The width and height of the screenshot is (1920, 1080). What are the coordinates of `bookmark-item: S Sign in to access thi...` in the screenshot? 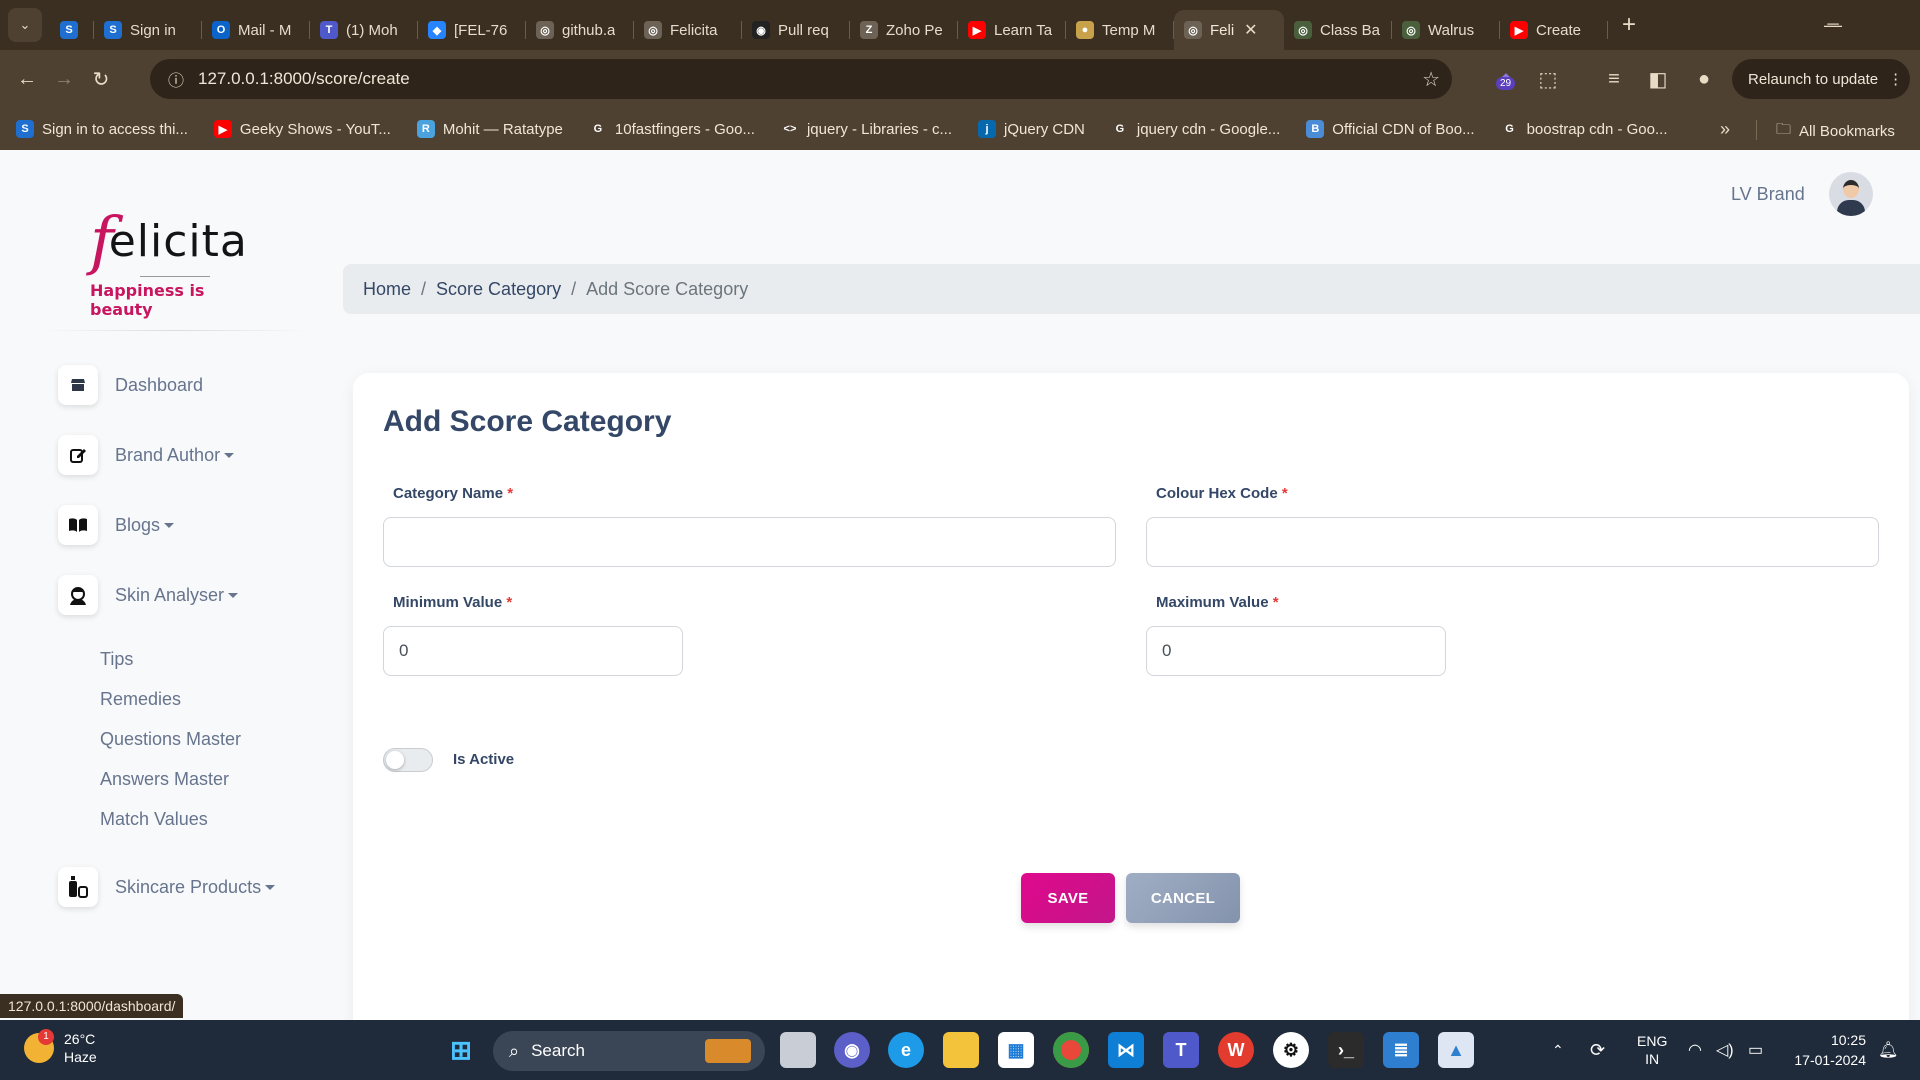 It's located at (102, 129).